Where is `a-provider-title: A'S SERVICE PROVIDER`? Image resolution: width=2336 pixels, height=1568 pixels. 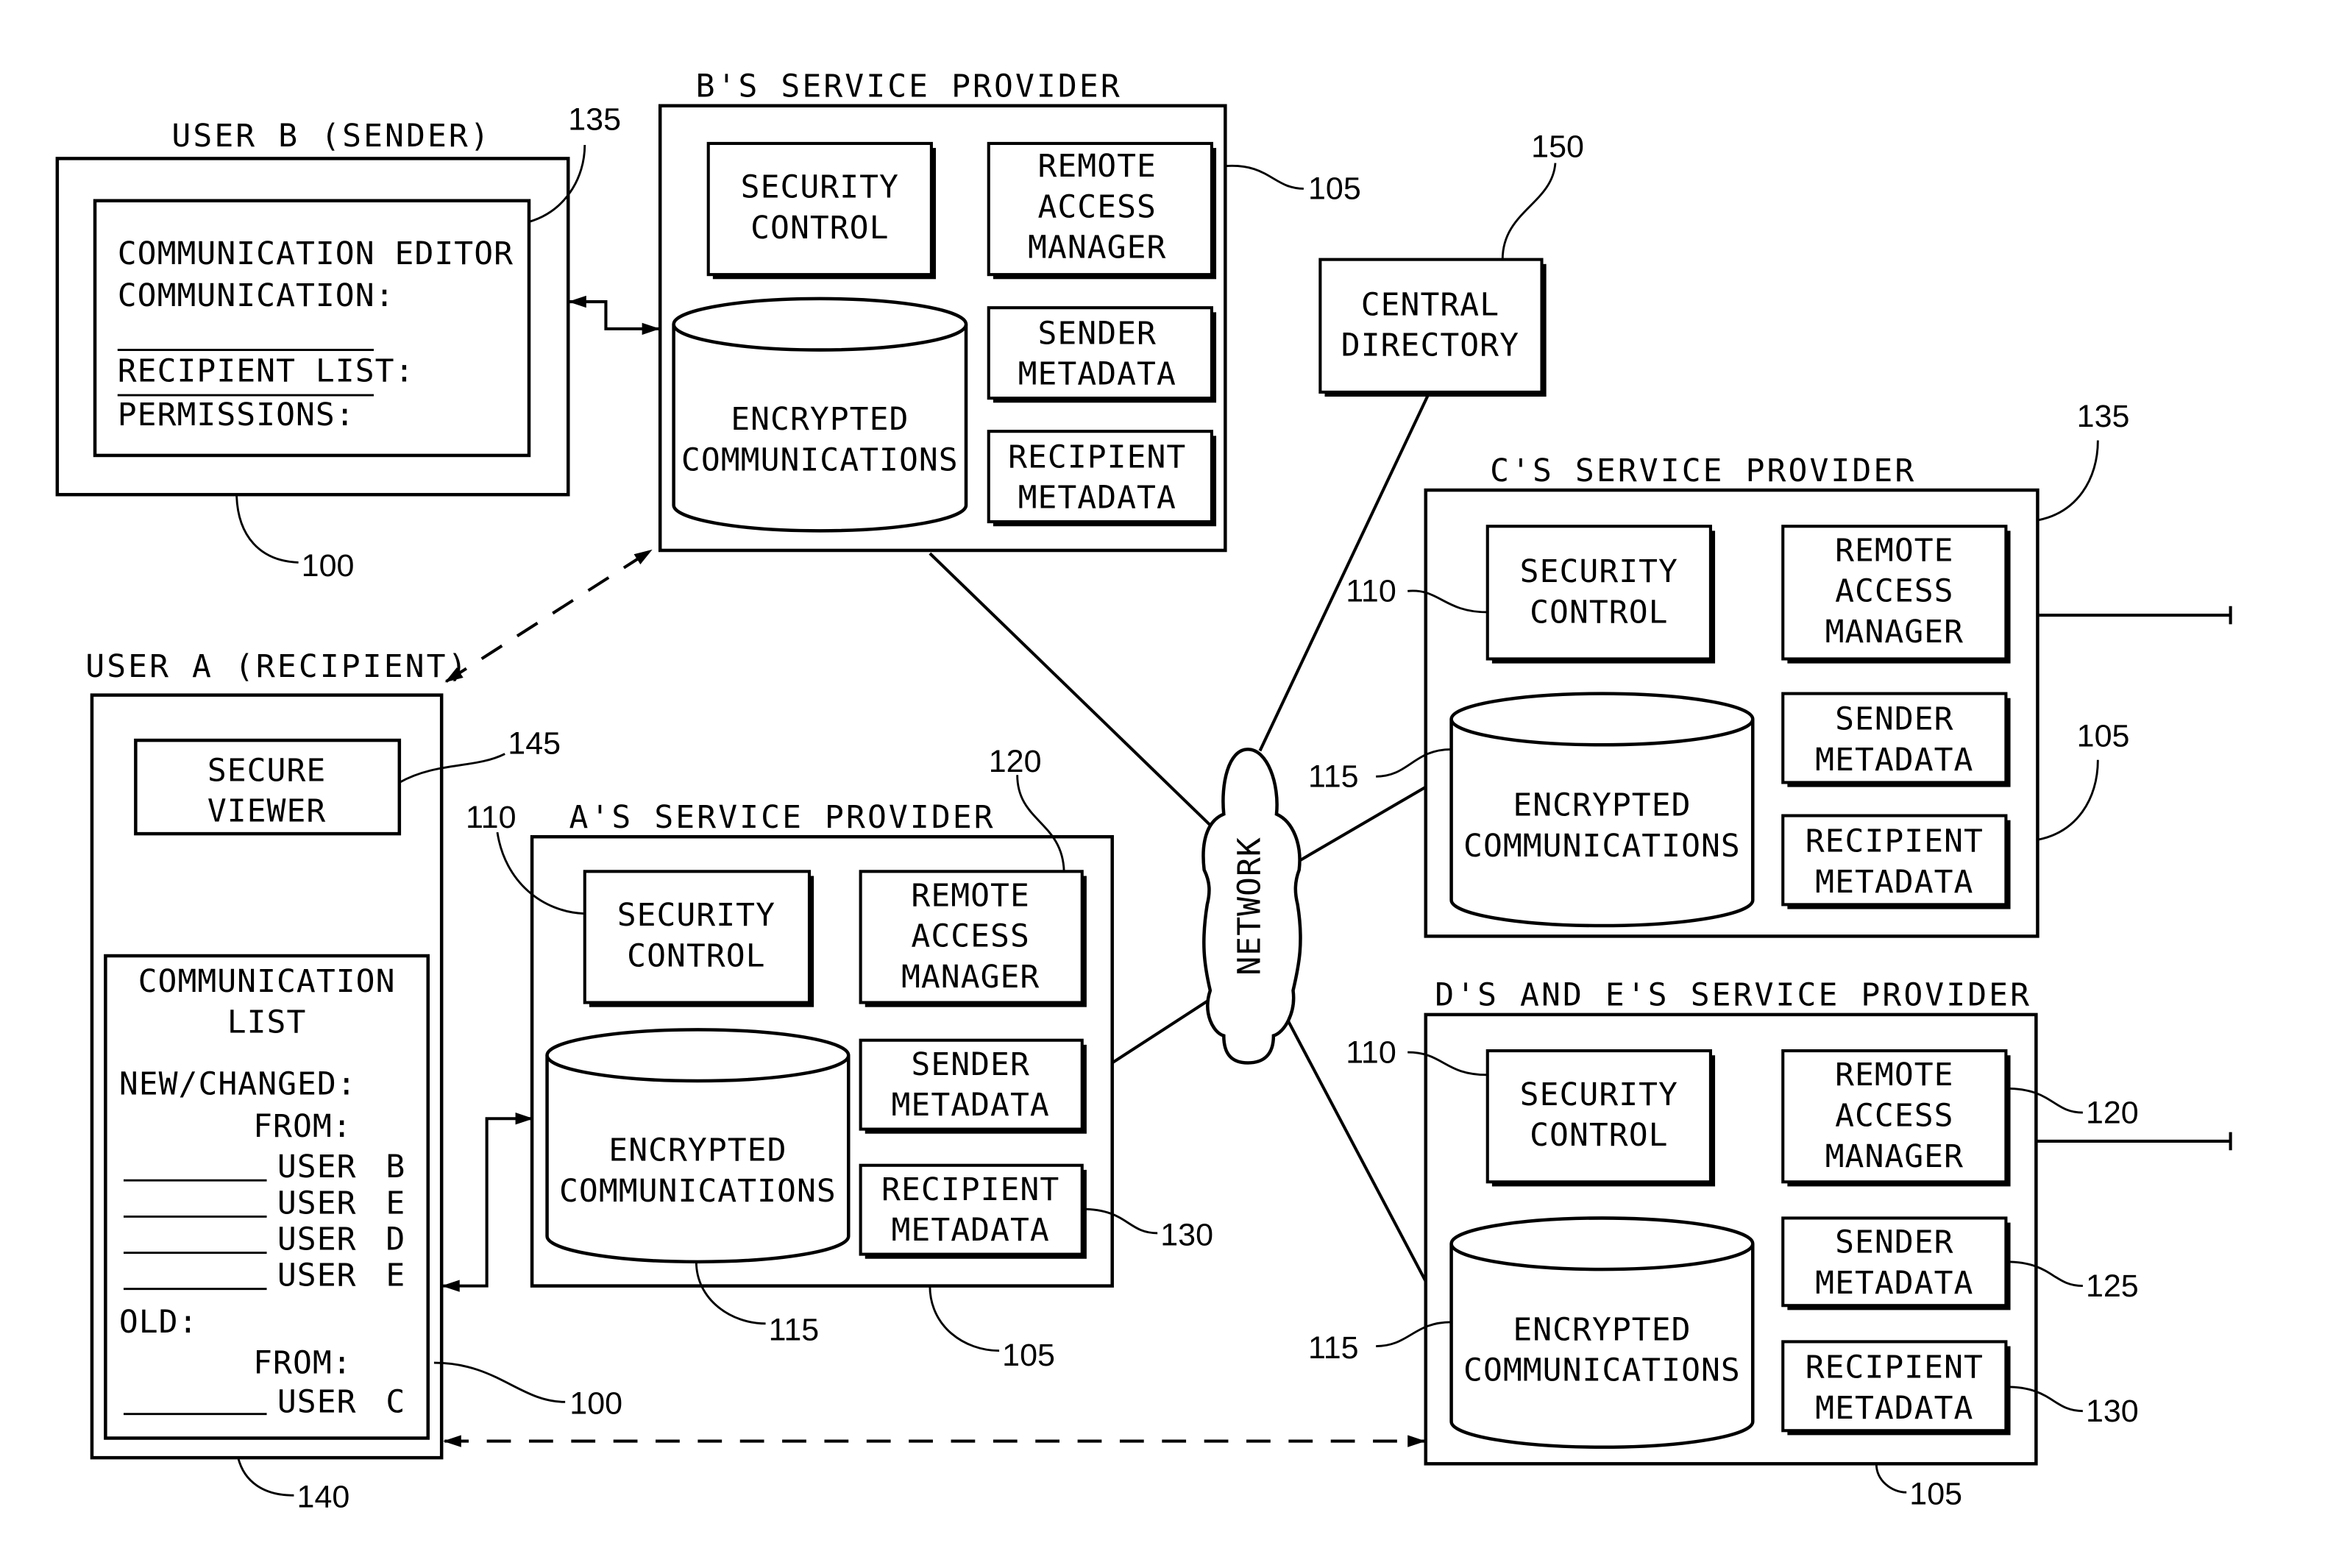
a-provider-title: A'S SERVICE PROVIDER is located at coordinates (782, 818).